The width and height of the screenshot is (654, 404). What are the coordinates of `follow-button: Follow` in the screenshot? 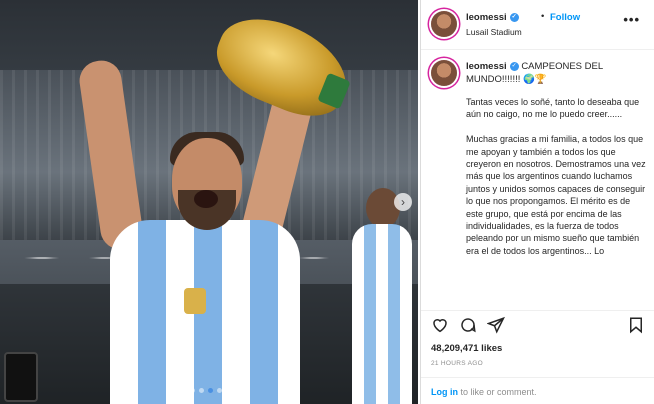 It's located at (565, 17).